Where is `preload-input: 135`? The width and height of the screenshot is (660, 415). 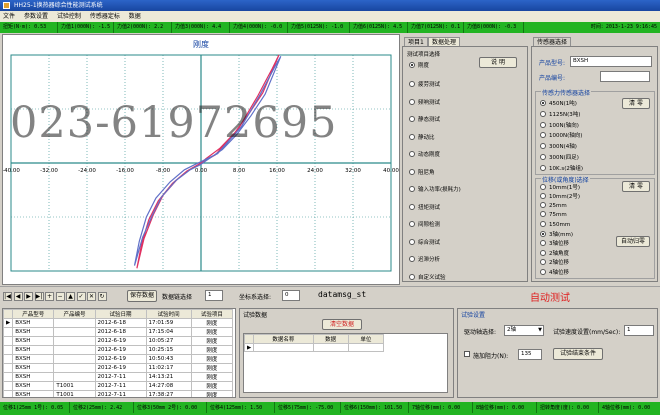 preload-input: 135 is located at coordinates (530, 354).